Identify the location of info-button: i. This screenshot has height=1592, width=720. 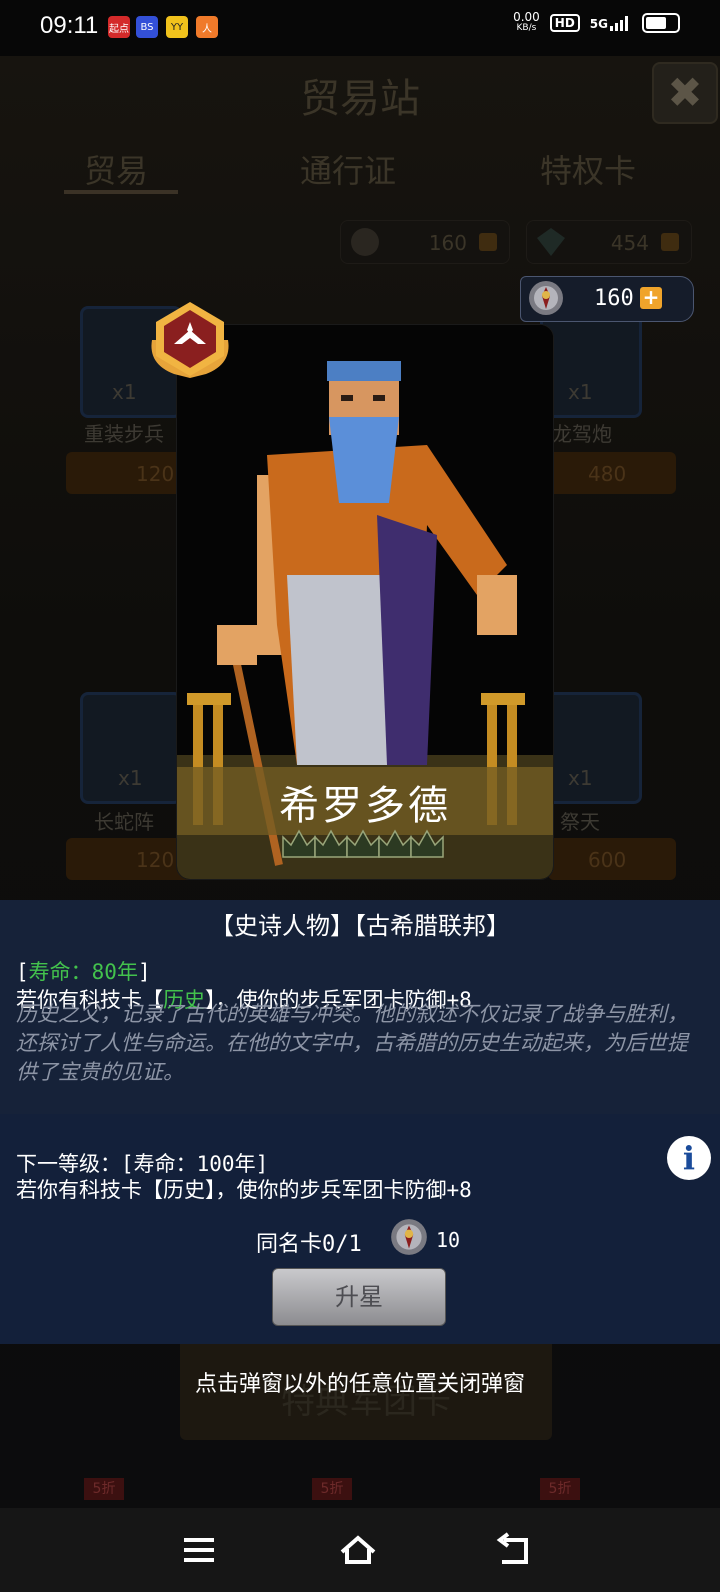
(689, 1158).